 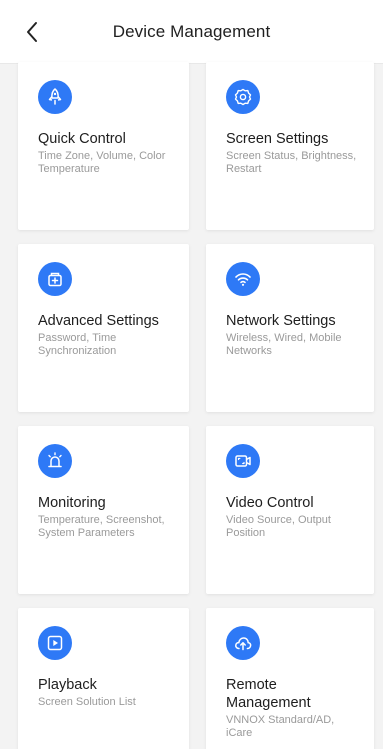 What do you see at coordinates (243, 279) in the screenshot?
I see `wifi-icon` at bounding box center [243, 279].